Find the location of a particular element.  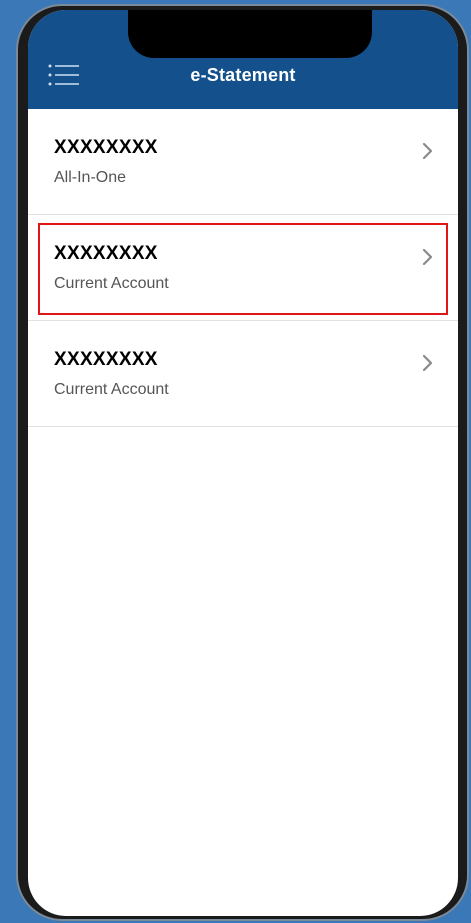

page-title: e-Statement is located at coordinates (243, 75).